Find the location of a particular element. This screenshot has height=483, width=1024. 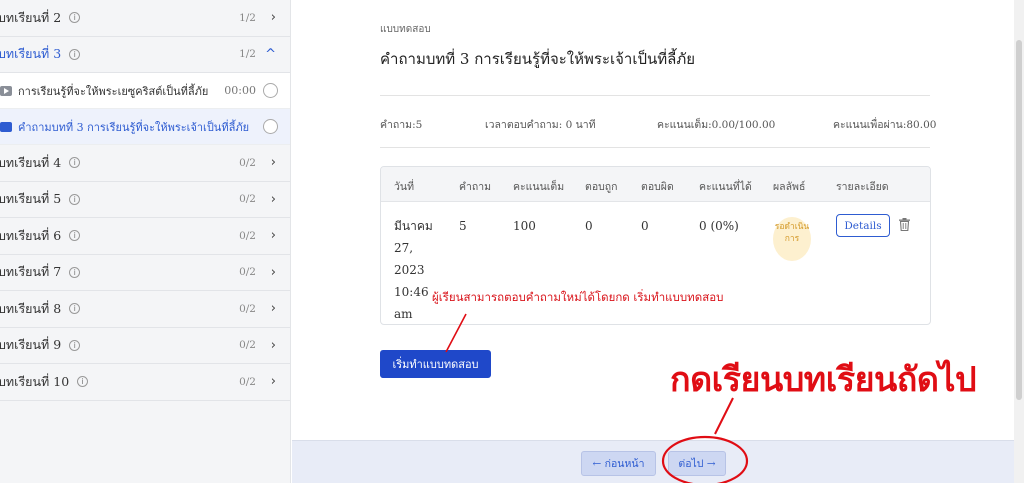

time-limit: เวลาตอบคำถาม: 0 นาที is located at coordinates (540, 125).